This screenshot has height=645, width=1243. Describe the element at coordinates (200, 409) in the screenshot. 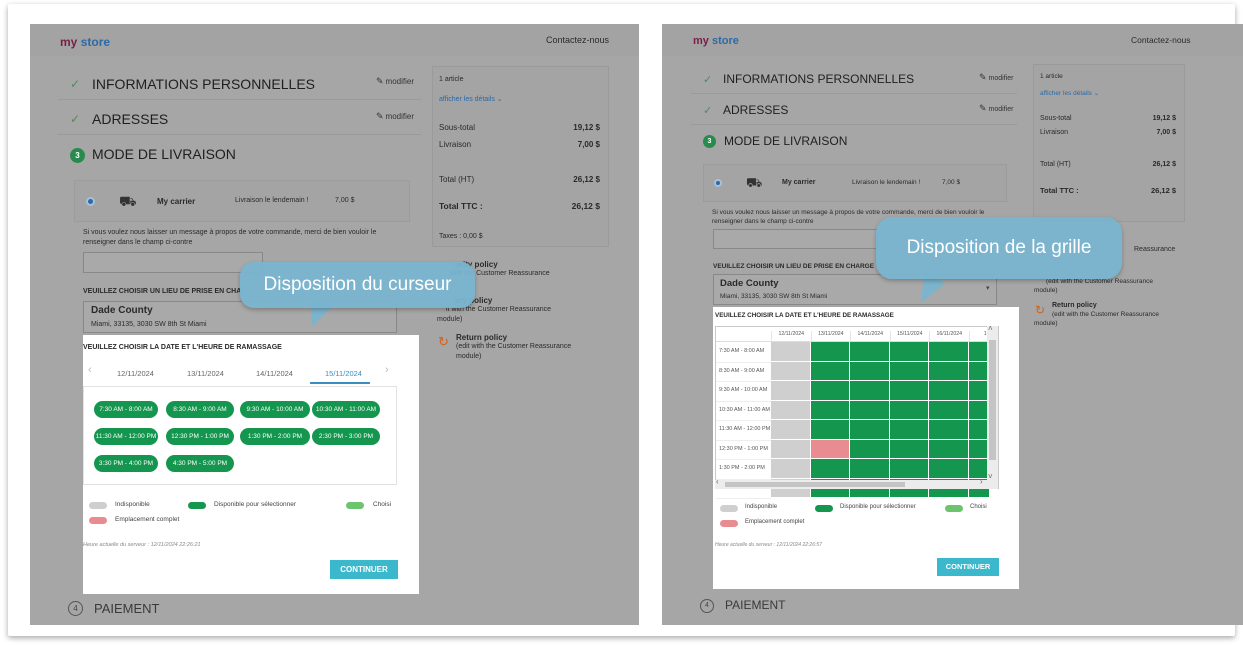

I see `timeslot-button: 8:30 AM - 9:00 AM` at that location.